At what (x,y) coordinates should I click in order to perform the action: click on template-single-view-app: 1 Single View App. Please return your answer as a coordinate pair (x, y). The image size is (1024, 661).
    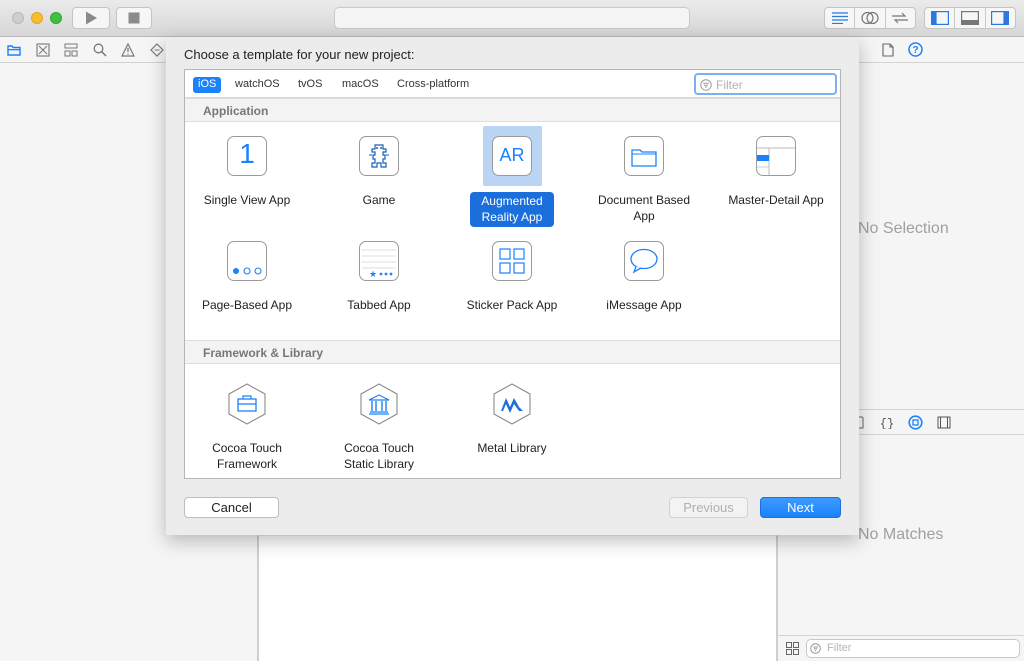
    Looking at the image, I should click on (247, 176).